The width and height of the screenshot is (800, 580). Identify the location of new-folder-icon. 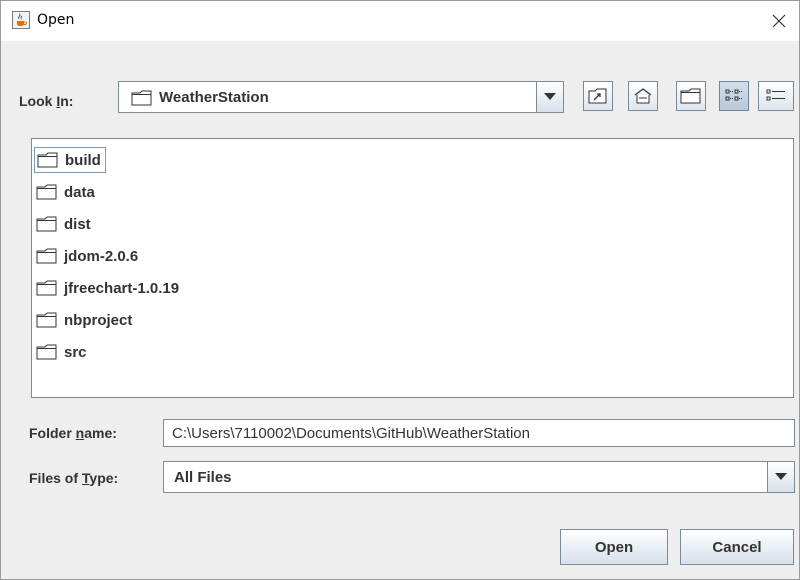
(690, 96).